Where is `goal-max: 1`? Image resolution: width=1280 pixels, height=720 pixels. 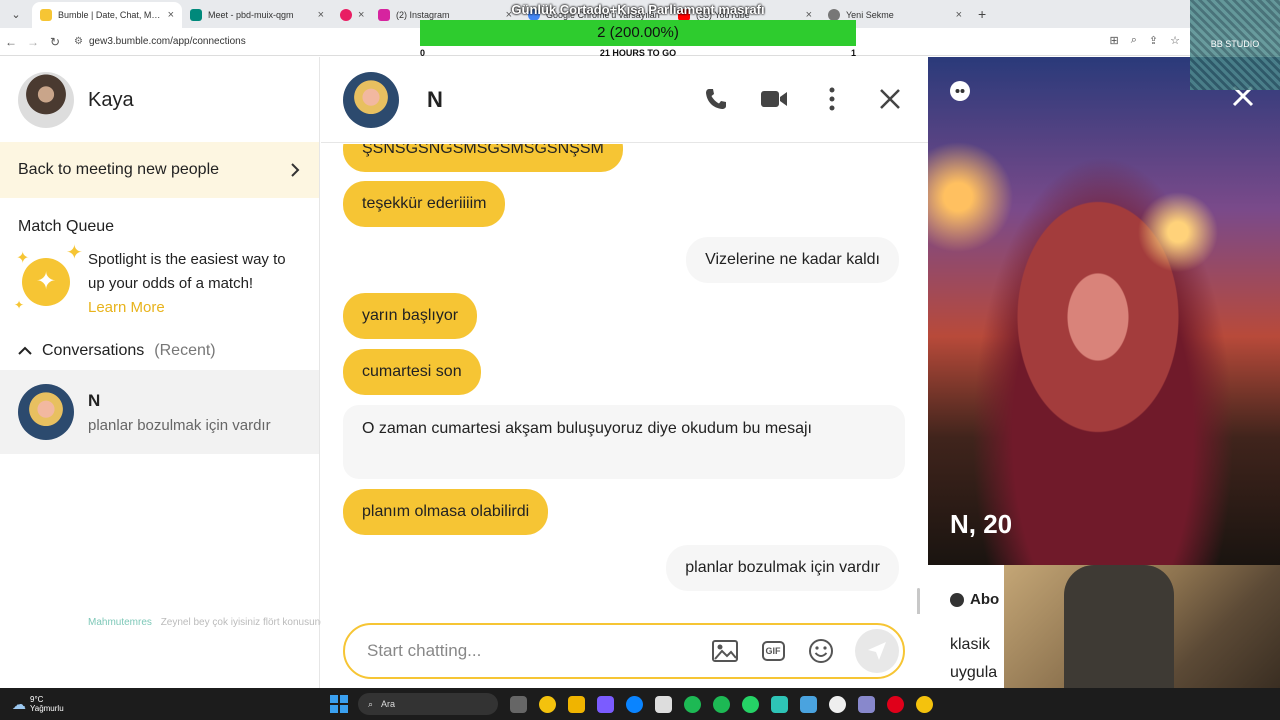 goal-max: 1 is located at coordinates (853, 53).